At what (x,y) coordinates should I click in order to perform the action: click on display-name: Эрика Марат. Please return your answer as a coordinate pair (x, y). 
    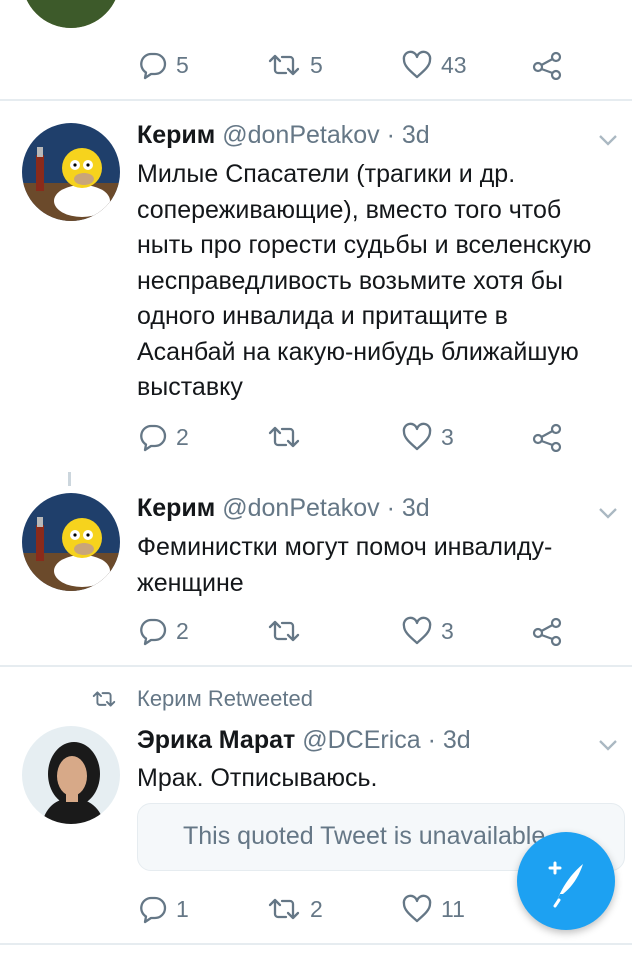
    Looking at the image, I should click on (216, 740).